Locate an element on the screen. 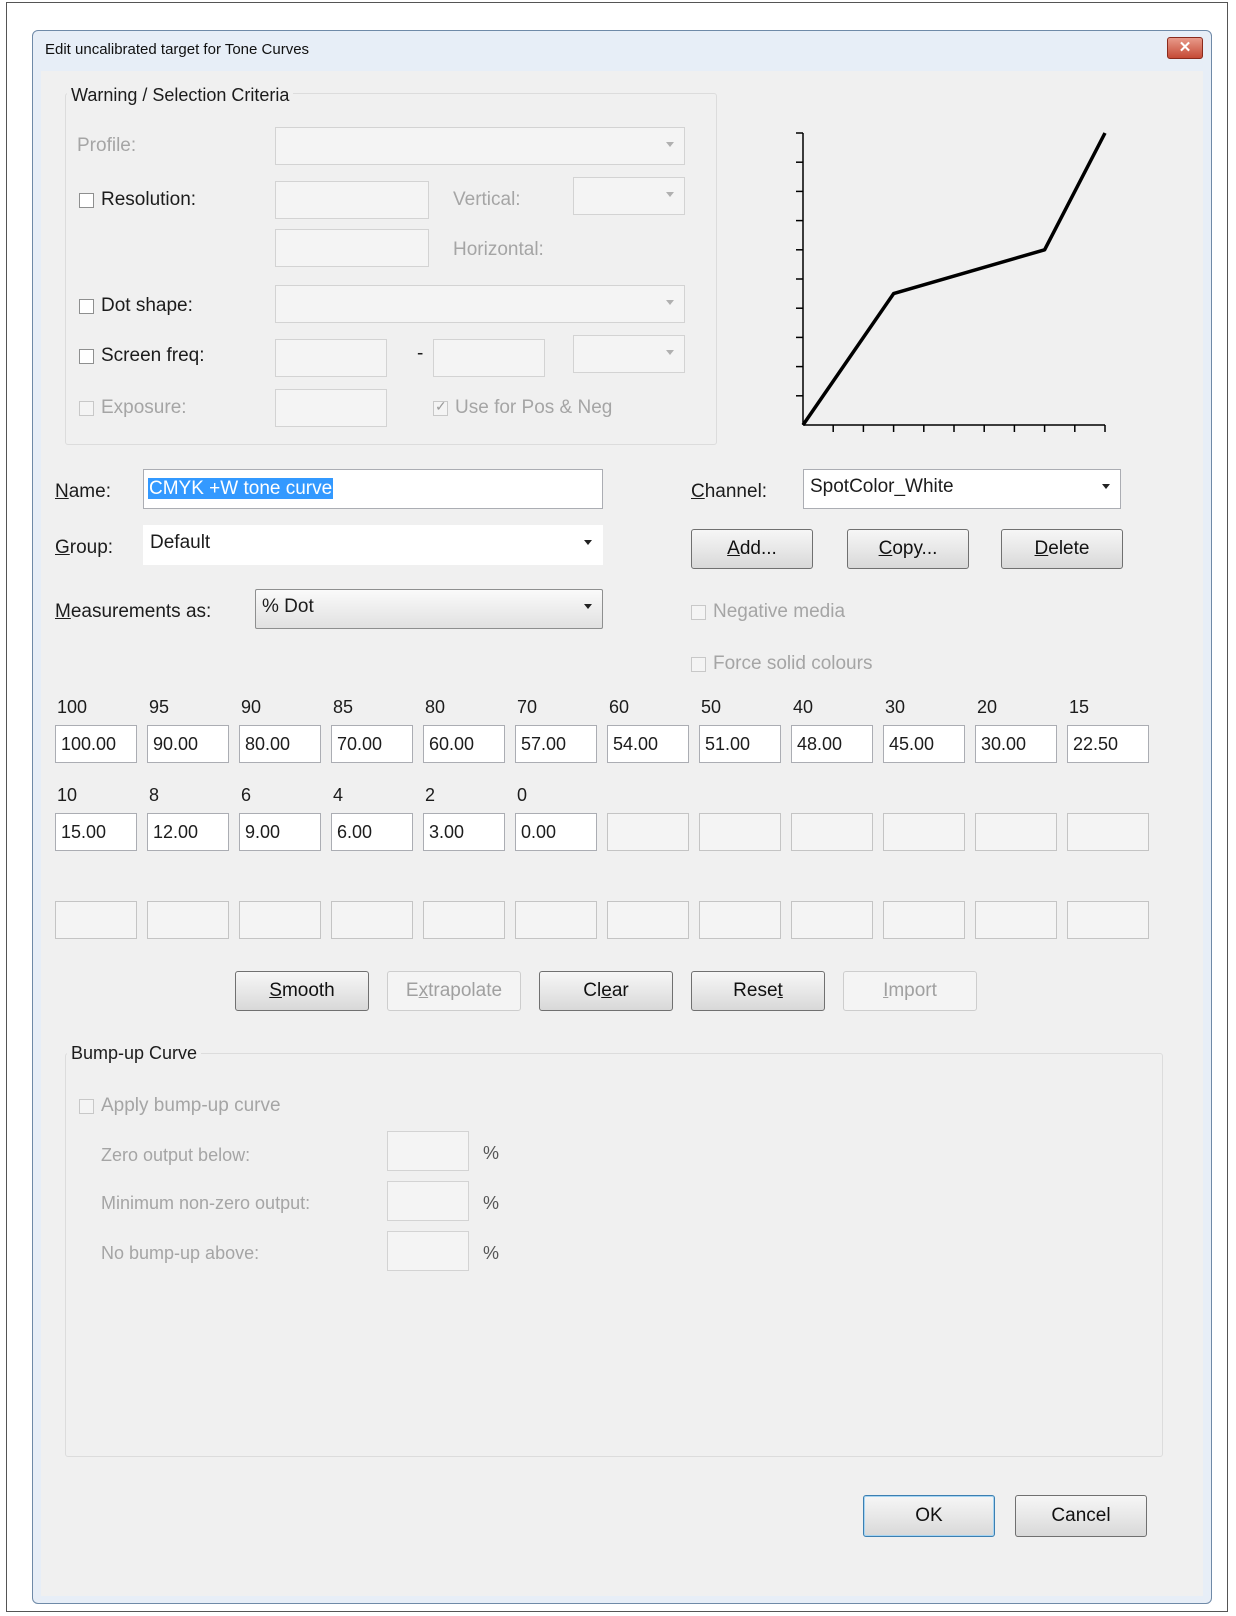 The width and height of the screenshot is (1236, 1616). grid-value-text: 22.50 is located at coordinates (1096, 744).